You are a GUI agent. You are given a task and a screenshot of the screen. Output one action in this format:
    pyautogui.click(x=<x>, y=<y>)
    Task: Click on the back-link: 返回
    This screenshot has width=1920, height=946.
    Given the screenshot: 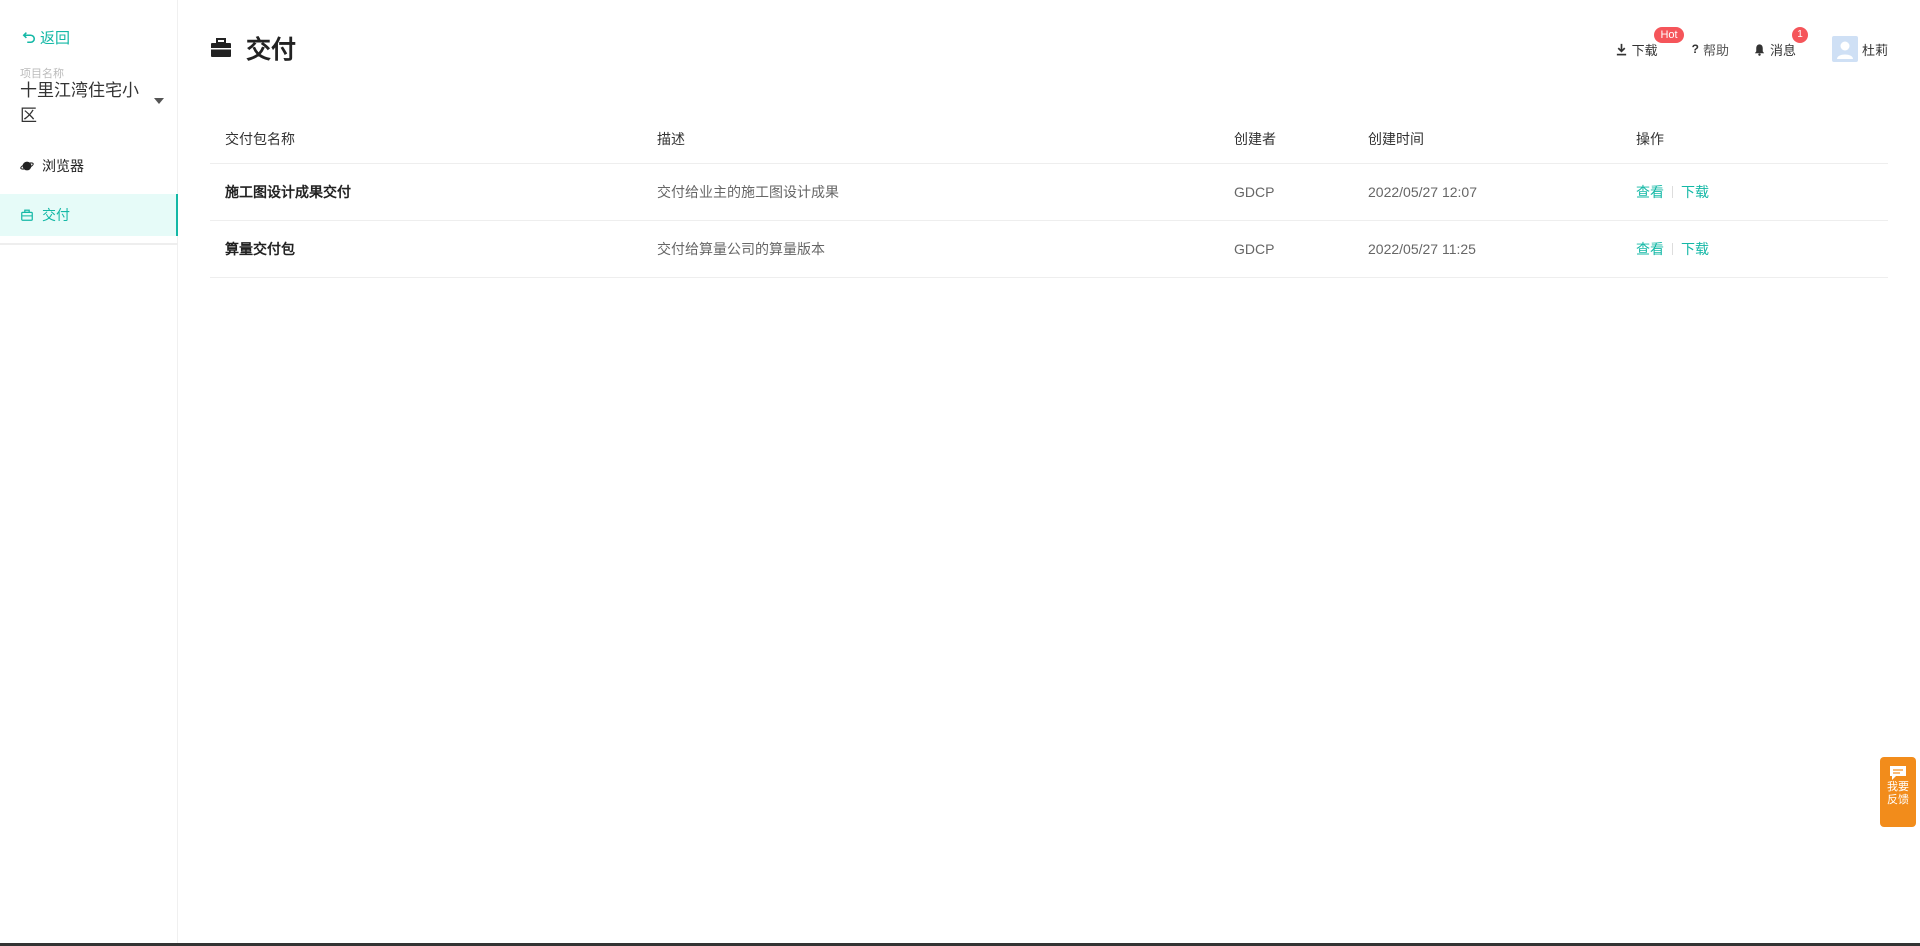 What is the action you would take?
    pyautogui.click(x=46, y=37)
    